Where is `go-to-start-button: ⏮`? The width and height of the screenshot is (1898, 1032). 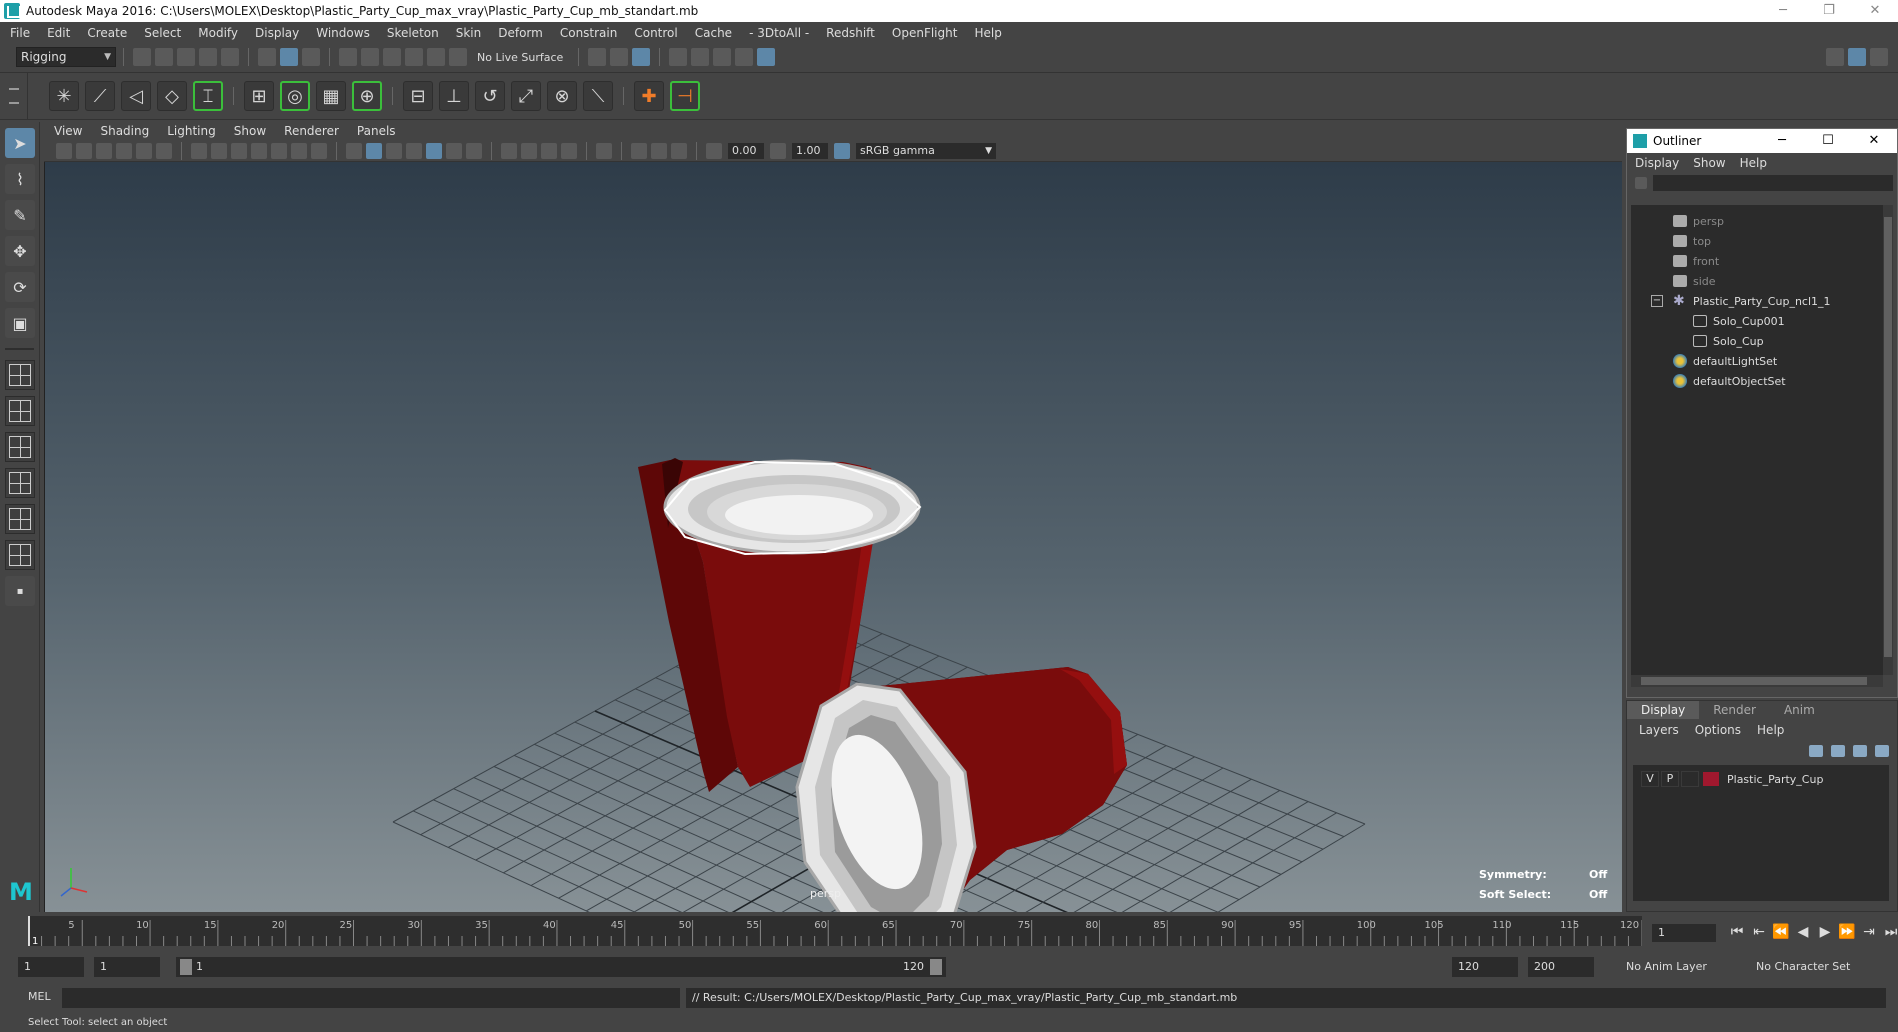
go-to-start-button: ⏮ is located at coordinates (1737, 932).